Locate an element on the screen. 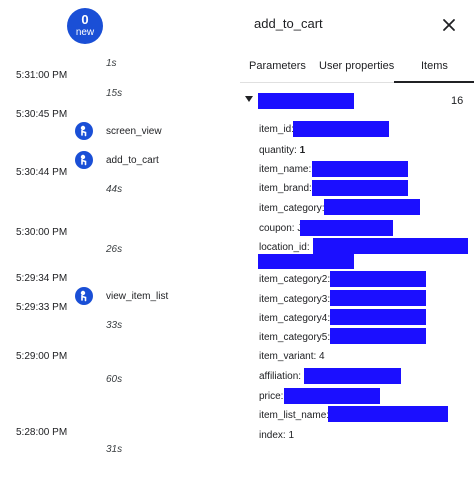 The height and width of the screenshot is (485, 474). param-item-name: item_name: is located at coordinates (285, 169).